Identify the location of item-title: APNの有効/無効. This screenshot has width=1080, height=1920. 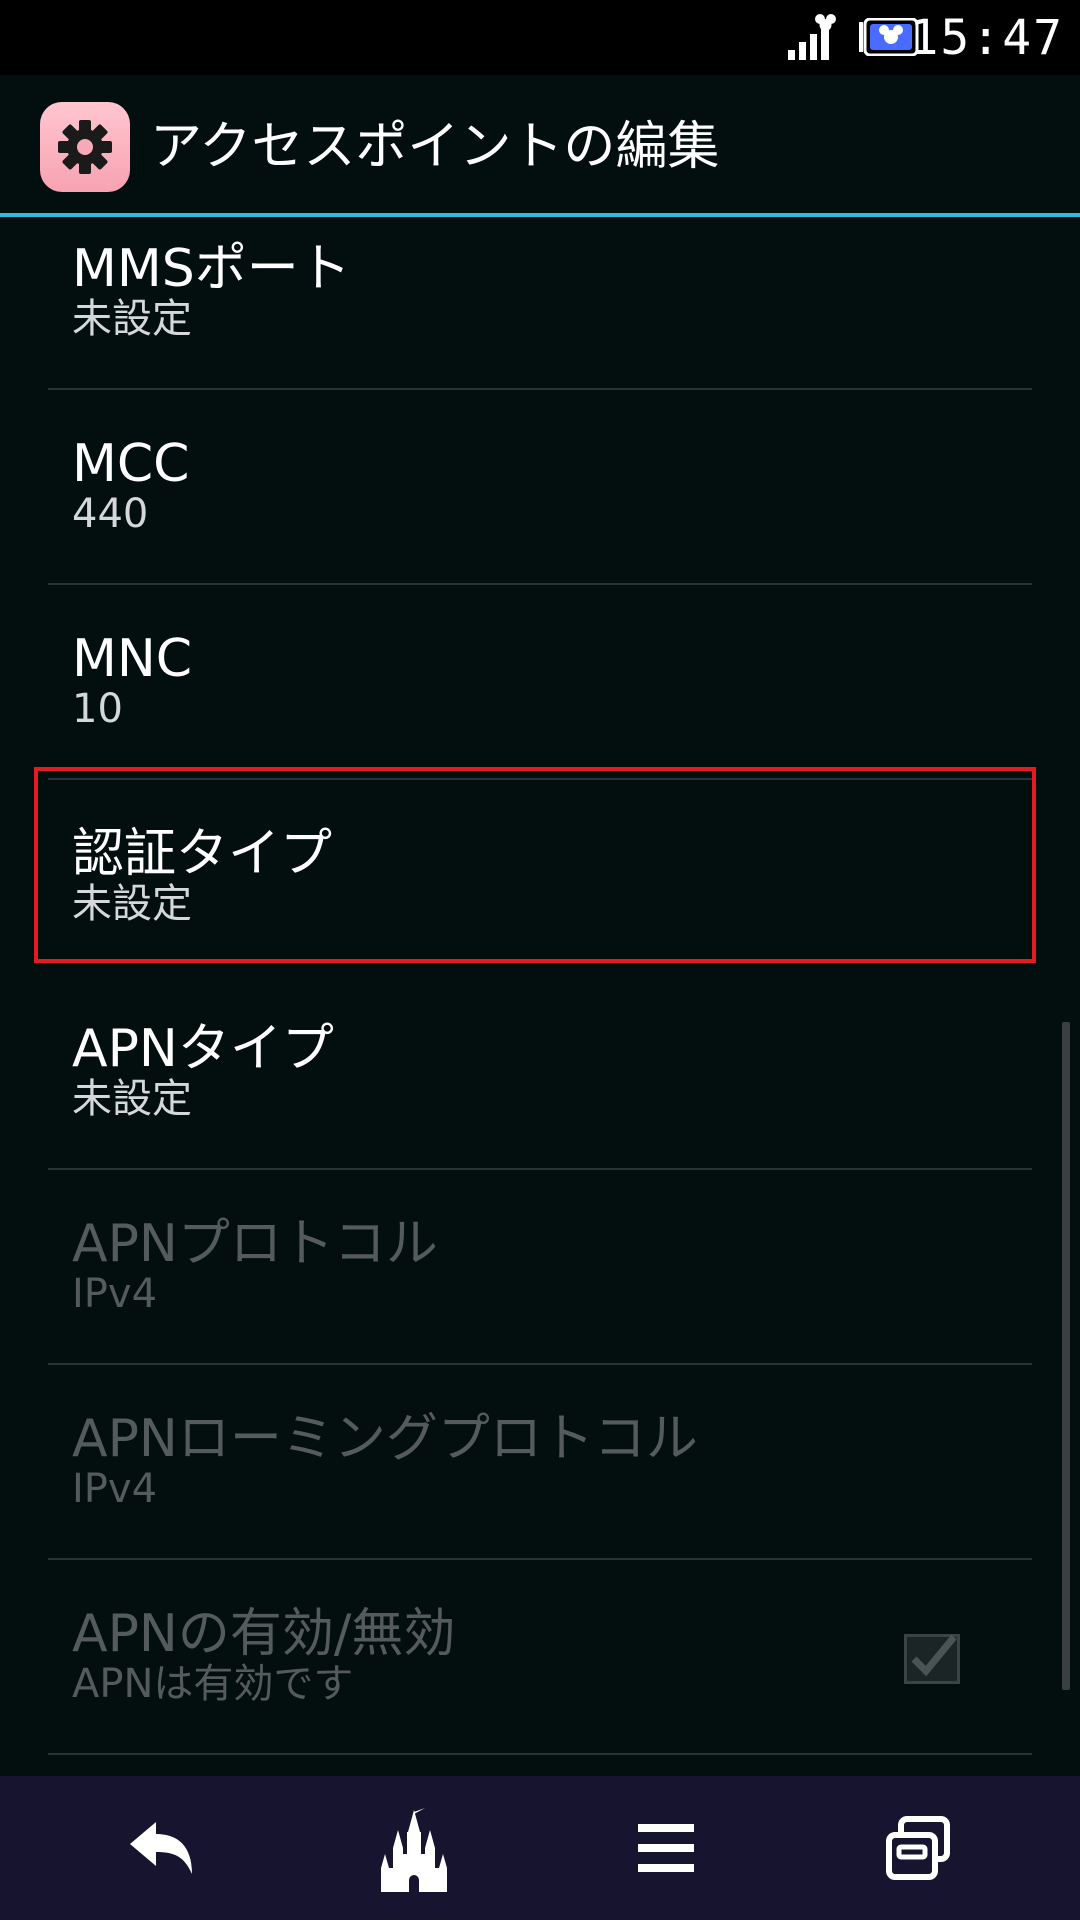
(264, 1634).